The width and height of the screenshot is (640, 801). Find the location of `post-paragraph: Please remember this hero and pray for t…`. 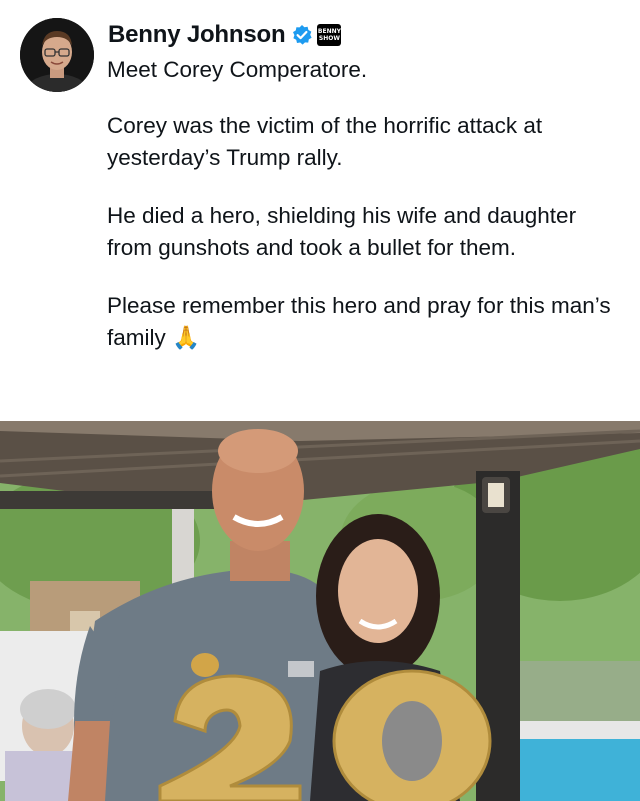

post-paragraph: Please remember this hero and pray for t… is located at coordinates (362, 322).